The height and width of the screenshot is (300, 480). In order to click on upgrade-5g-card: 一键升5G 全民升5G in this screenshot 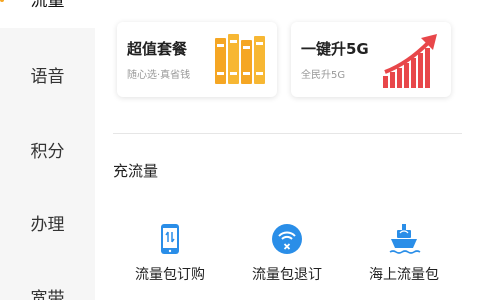, I will do `click(371, 59)`.